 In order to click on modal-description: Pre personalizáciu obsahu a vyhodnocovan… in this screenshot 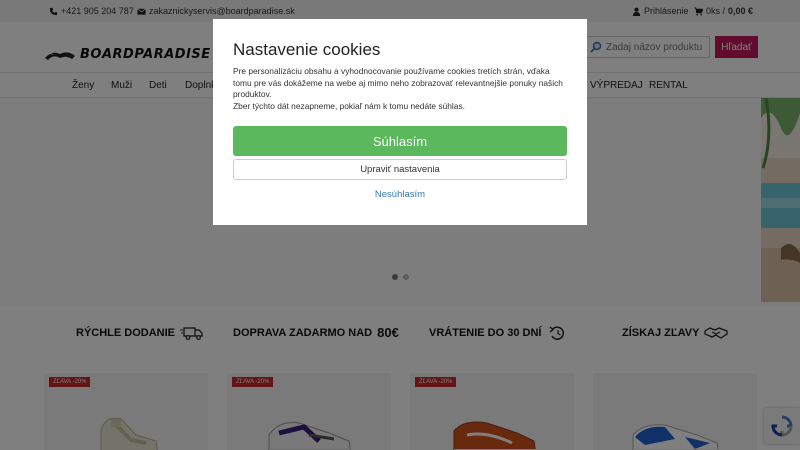, I will do `click(398, 89)`.